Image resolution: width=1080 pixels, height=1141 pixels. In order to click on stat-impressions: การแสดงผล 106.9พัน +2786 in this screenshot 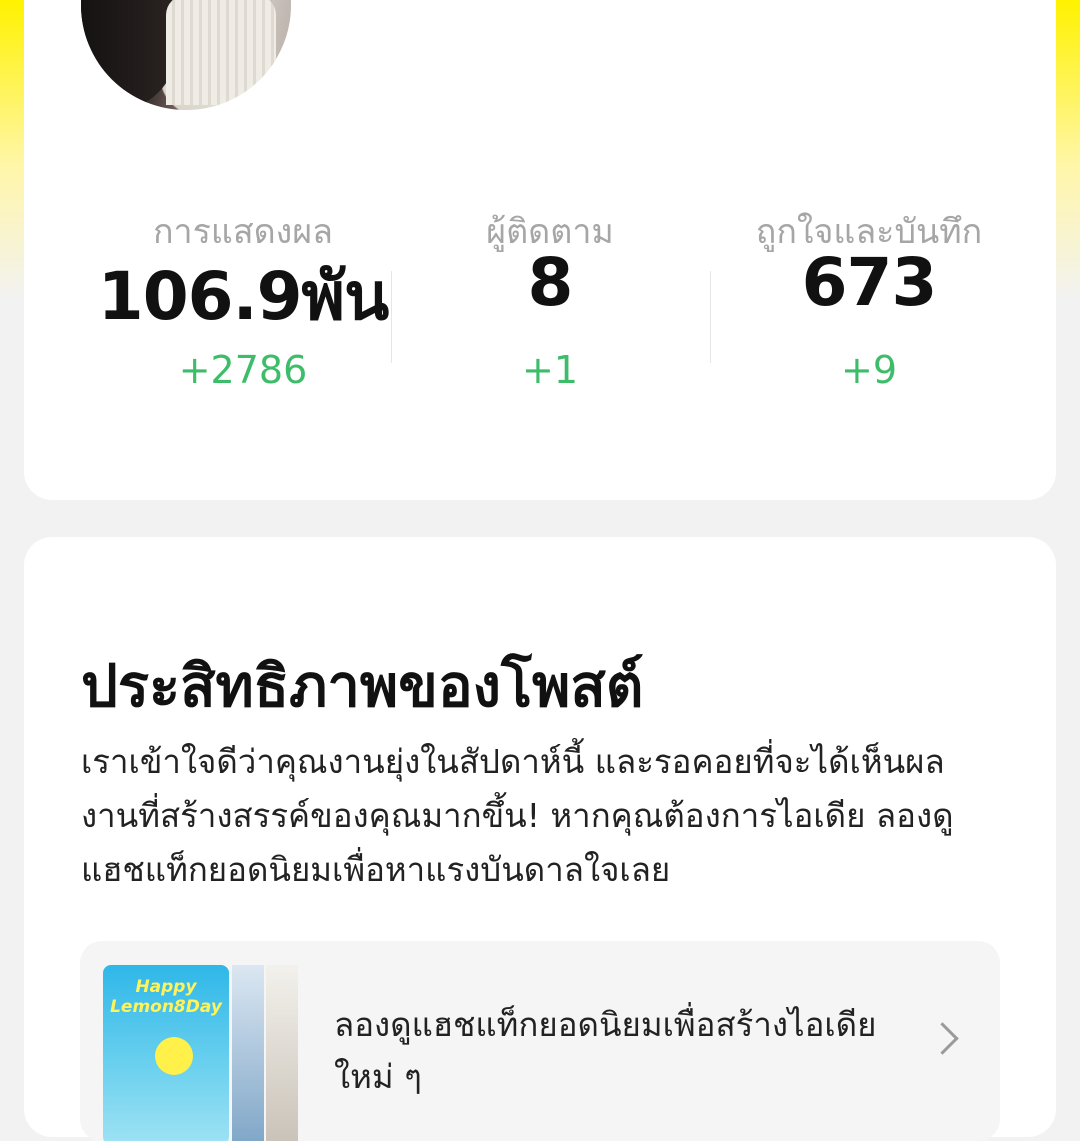, I will do `click(243, 250)`.